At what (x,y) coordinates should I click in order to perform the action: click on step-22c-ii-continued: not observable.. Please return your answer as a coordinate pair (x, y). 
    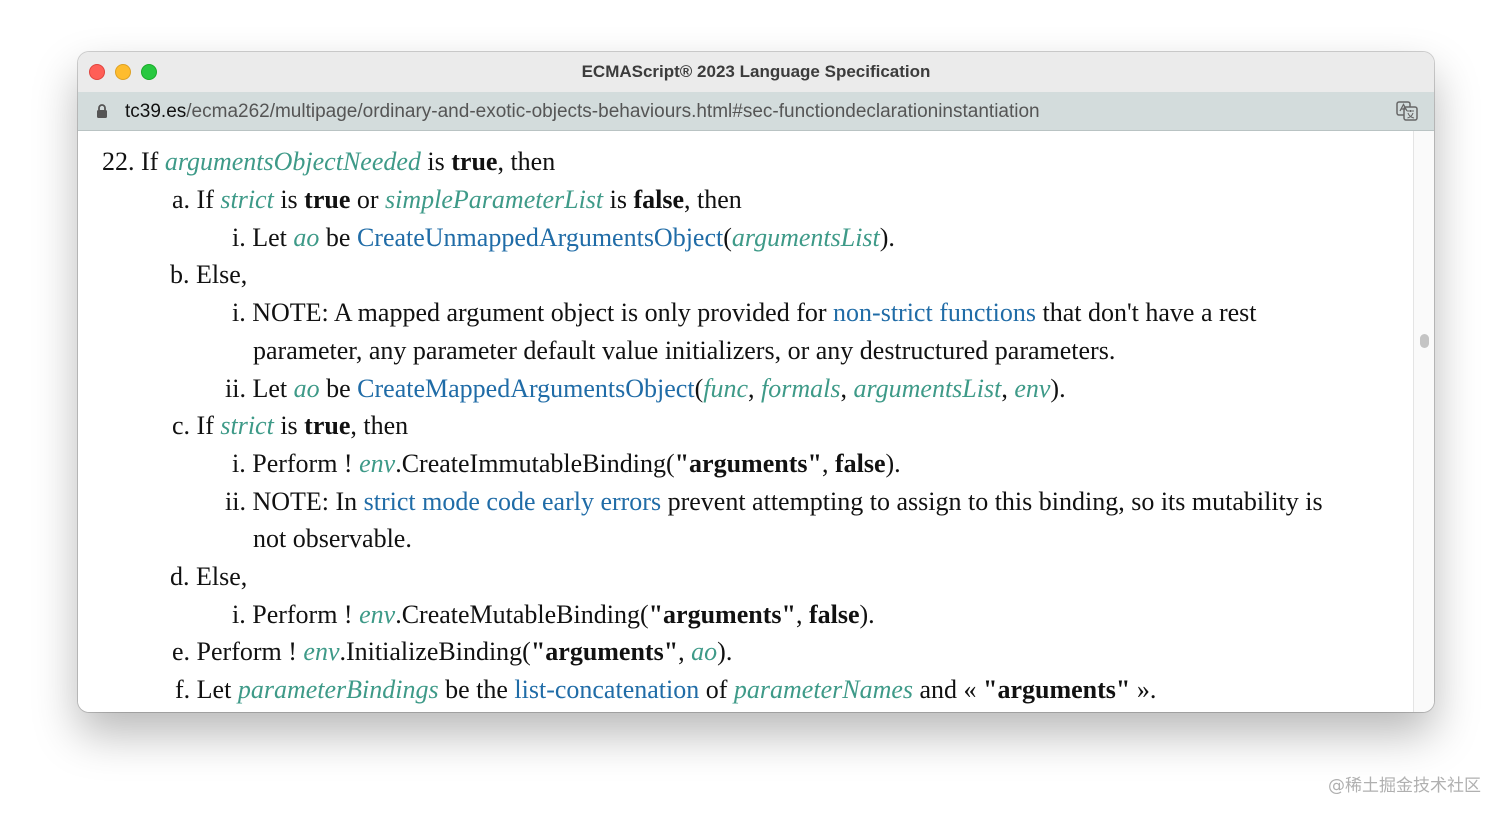
    Looking at the image, I should click on (332, 538).